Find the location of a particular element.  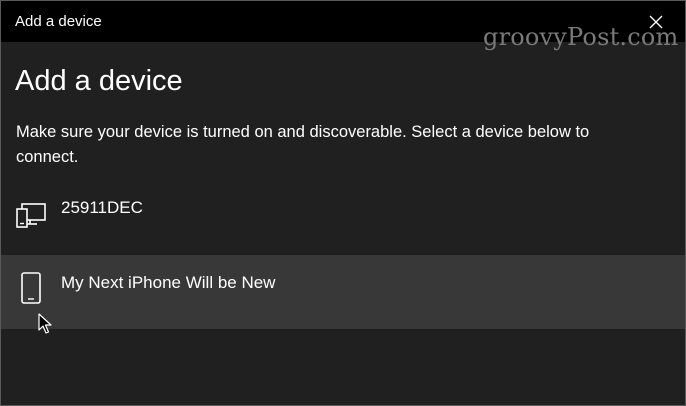

desktop-device-icon is located at coordinates (31, 215).